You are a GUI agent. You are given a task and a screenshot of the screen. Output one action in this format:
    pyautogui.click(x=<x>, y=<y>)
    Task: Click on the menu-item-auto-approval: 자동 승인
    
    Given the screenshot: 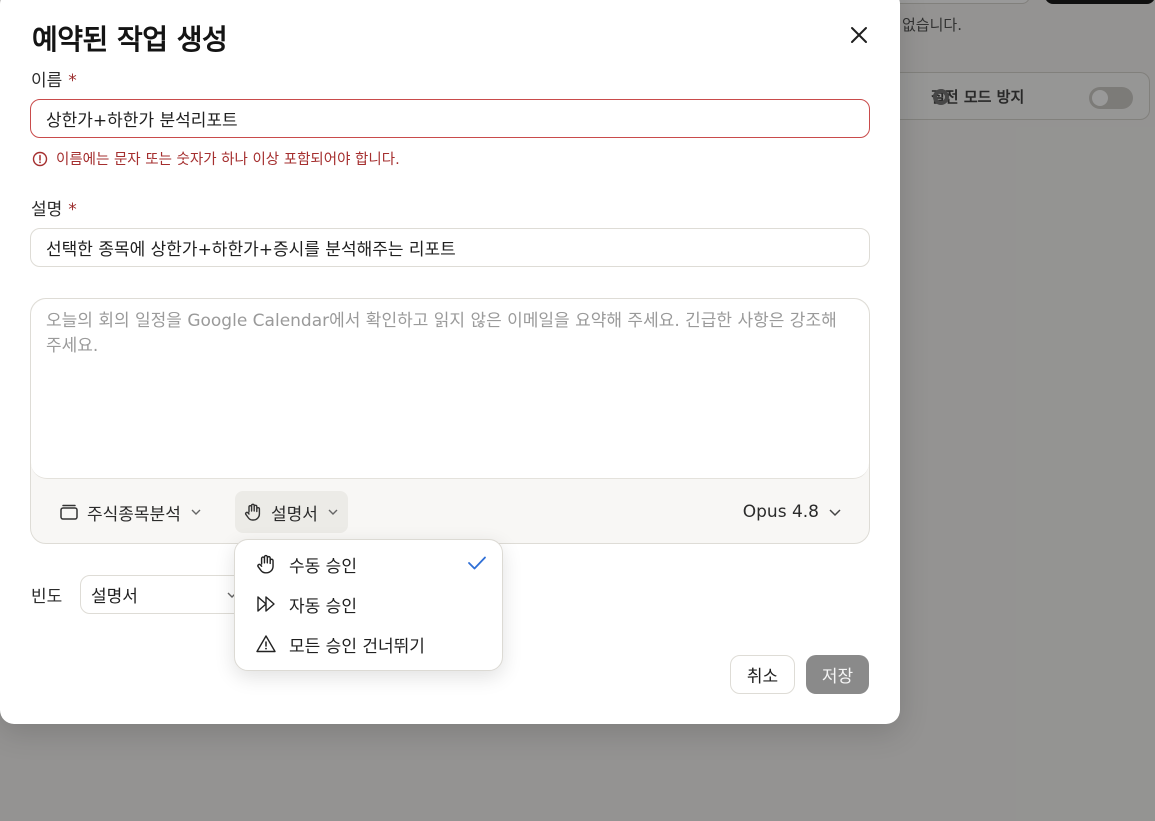 What is the action you would take?
    pyautogui.click(x=368, y=604)
    